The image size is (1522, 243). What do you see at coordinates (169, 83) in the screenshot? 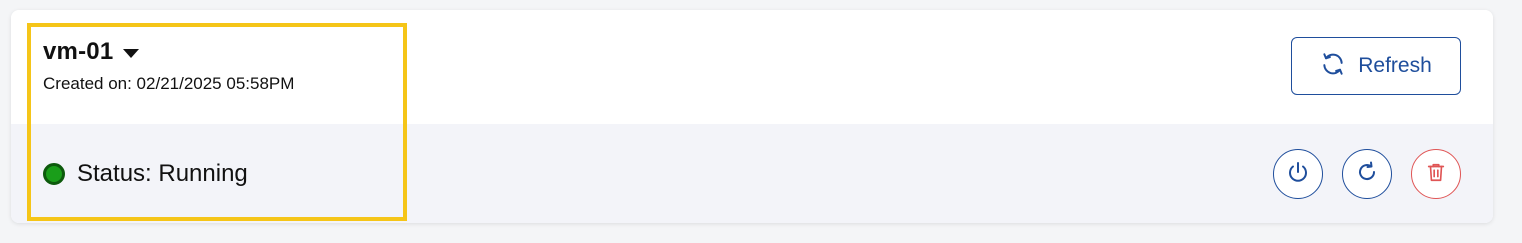
I see `vm-created-date: Created on: 02/21/2025 05:58PM` at bounding box center [169, 83].